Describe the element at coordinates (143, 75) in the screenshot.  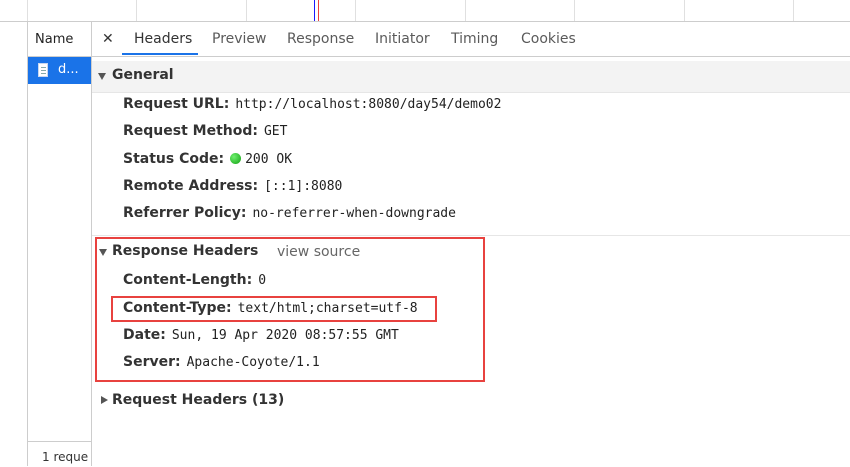
I see `general-title: General` at that location.